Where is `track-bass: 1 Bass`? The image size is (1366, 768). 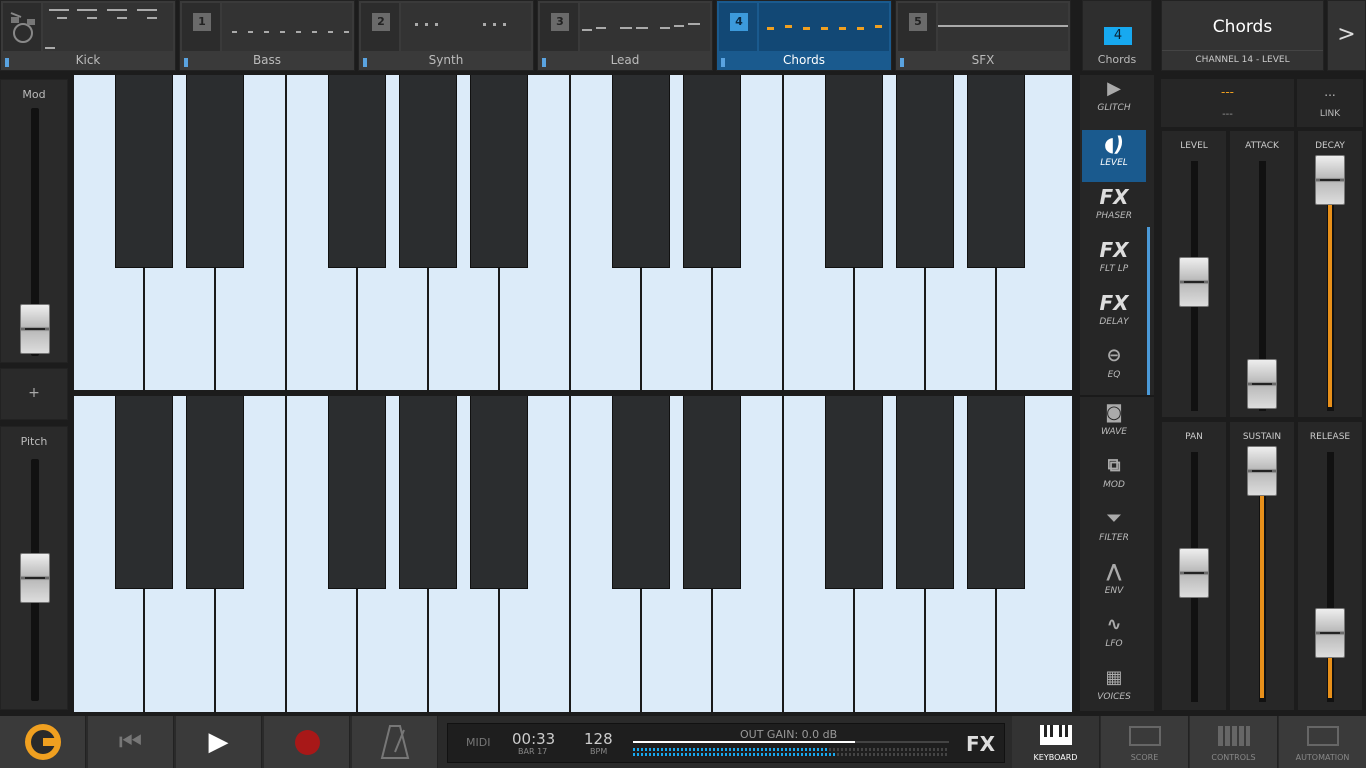 track-bass: 1 Bass is located at coordinates (267, 35).